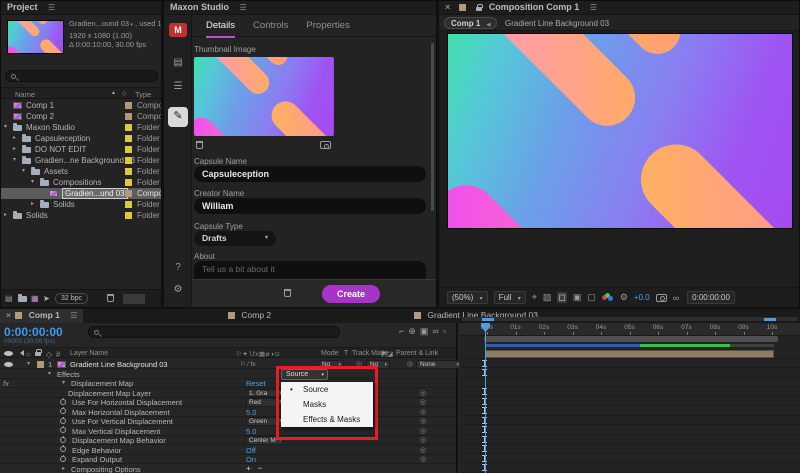 This screenshot has height=473, width=800. I want to click on interpret-footage-icon: ▤, so click(9, 298).